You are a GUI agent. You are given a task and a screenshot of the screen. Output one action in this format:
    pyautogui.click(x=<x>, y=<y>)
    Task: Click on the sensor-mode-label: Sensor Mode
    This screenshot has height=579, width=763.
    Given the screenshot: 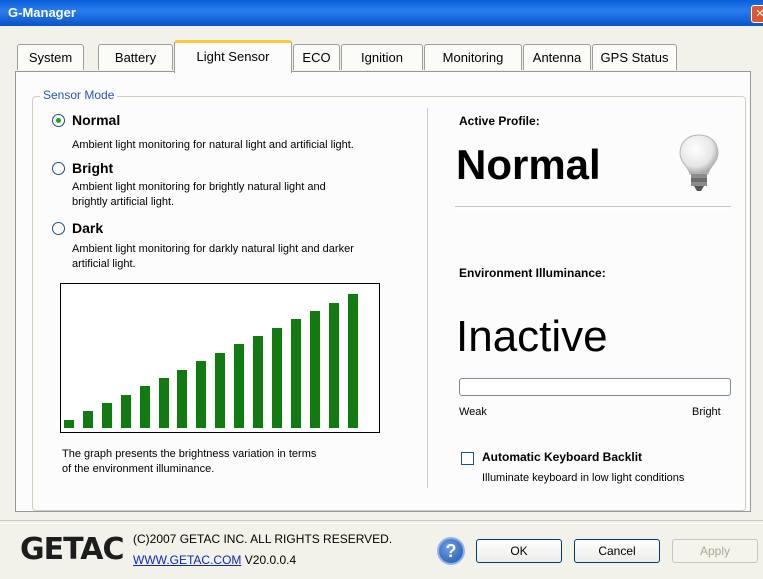 What is the action you would take?
    pyautogui.click(x=79, y=95)
    